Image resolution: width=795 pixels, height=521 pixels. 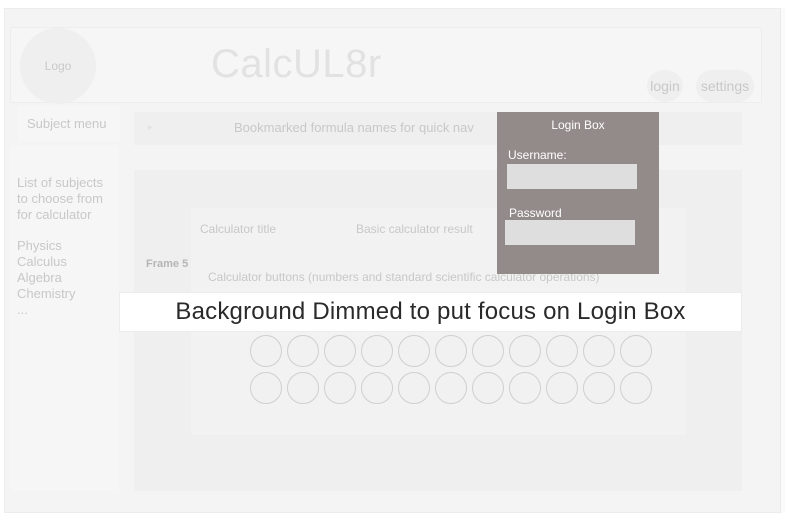 I want to click on frame-label: Frame 5, so click(x=167, y=264).